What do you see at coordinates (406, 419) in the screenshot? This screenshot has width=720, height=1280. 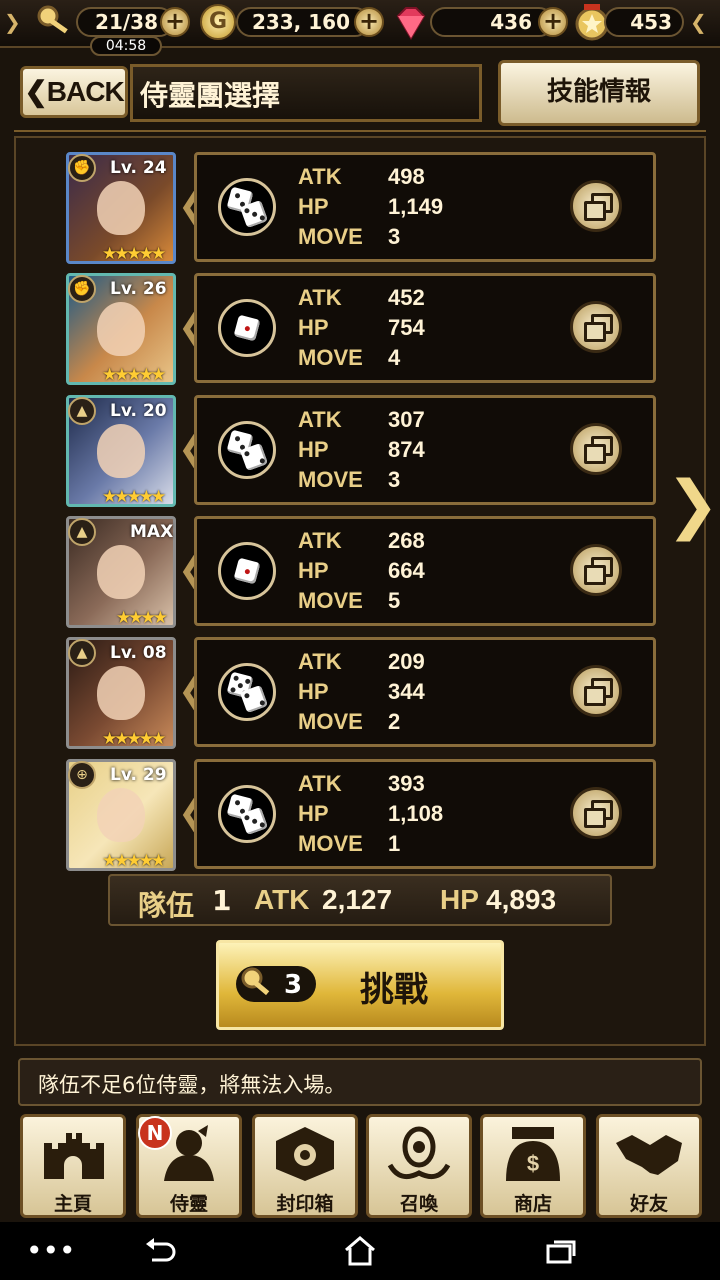 I see `atk-value: 307` at bounding box center [406, 419].